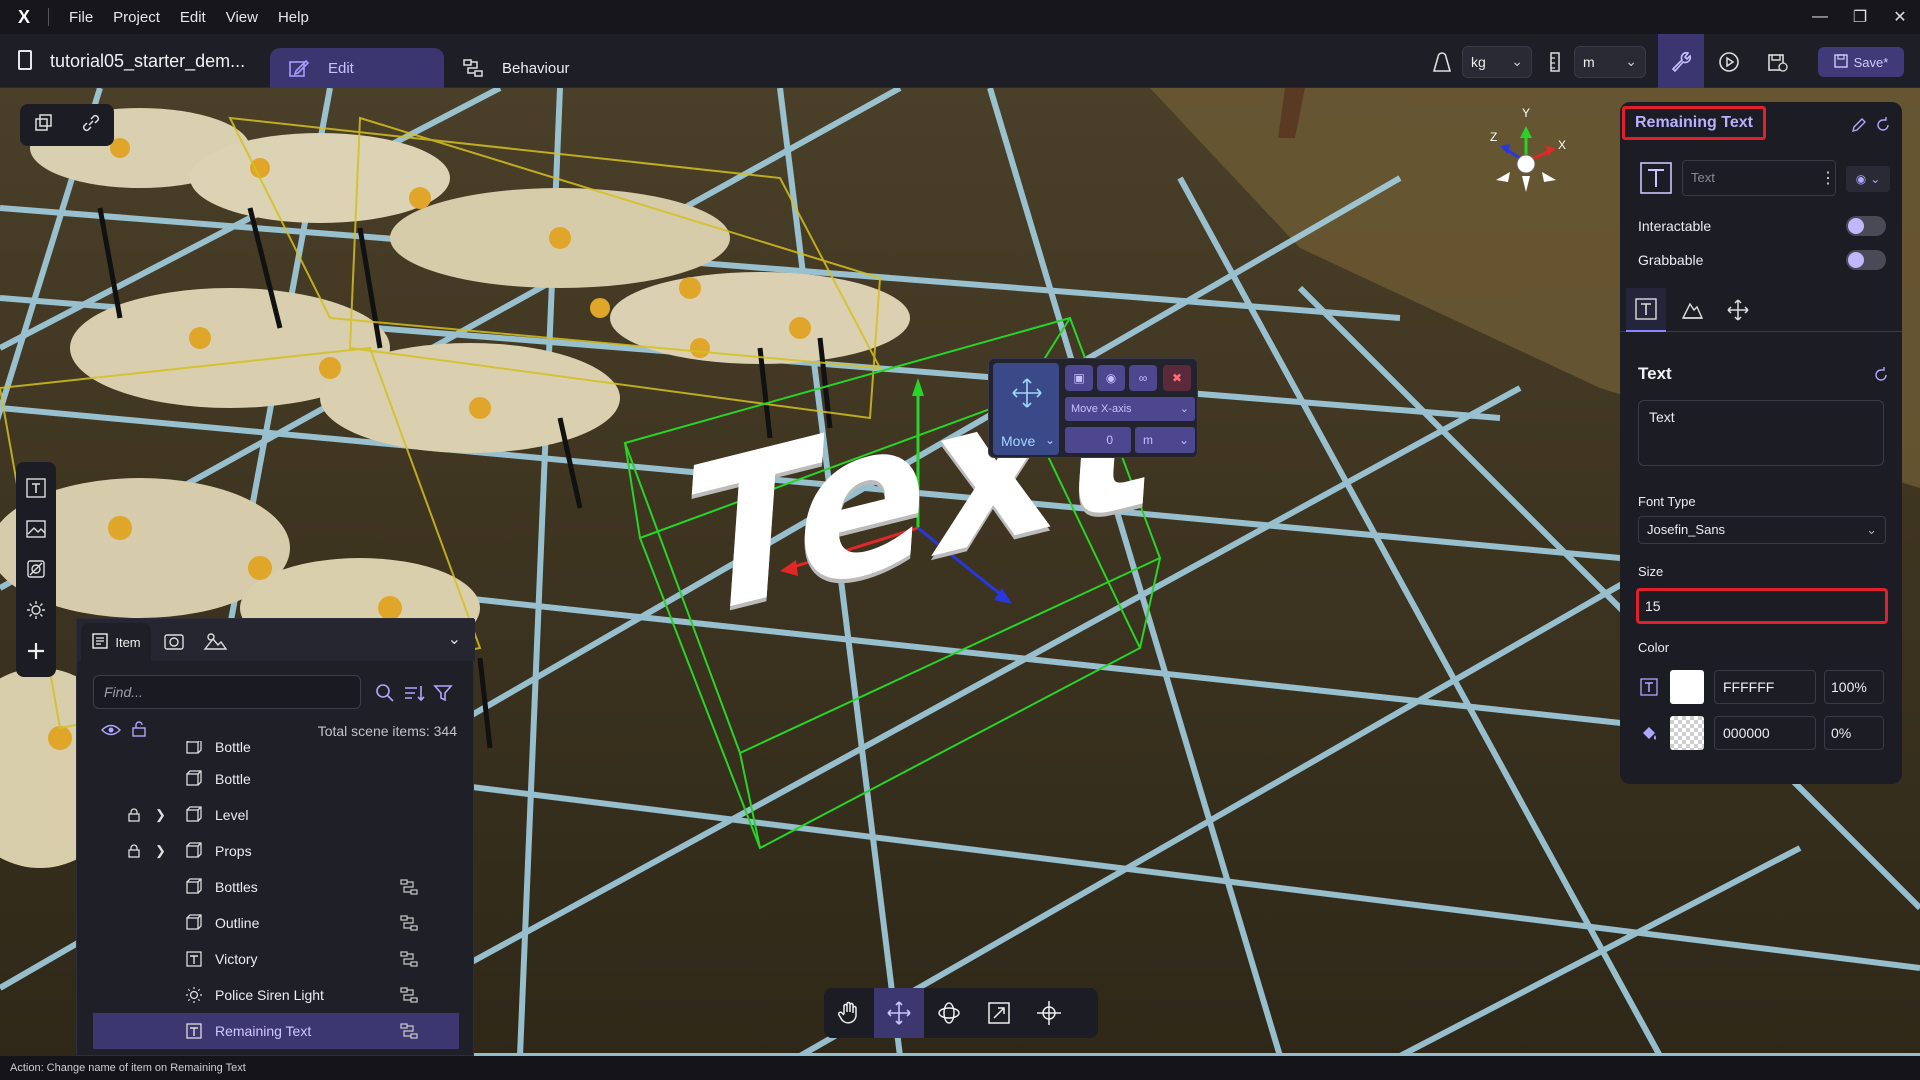  What do you see at coordinates (1177, 378) in the screenshot?
I see `delete-icon: ✖` at bounding box center [1177, 378].